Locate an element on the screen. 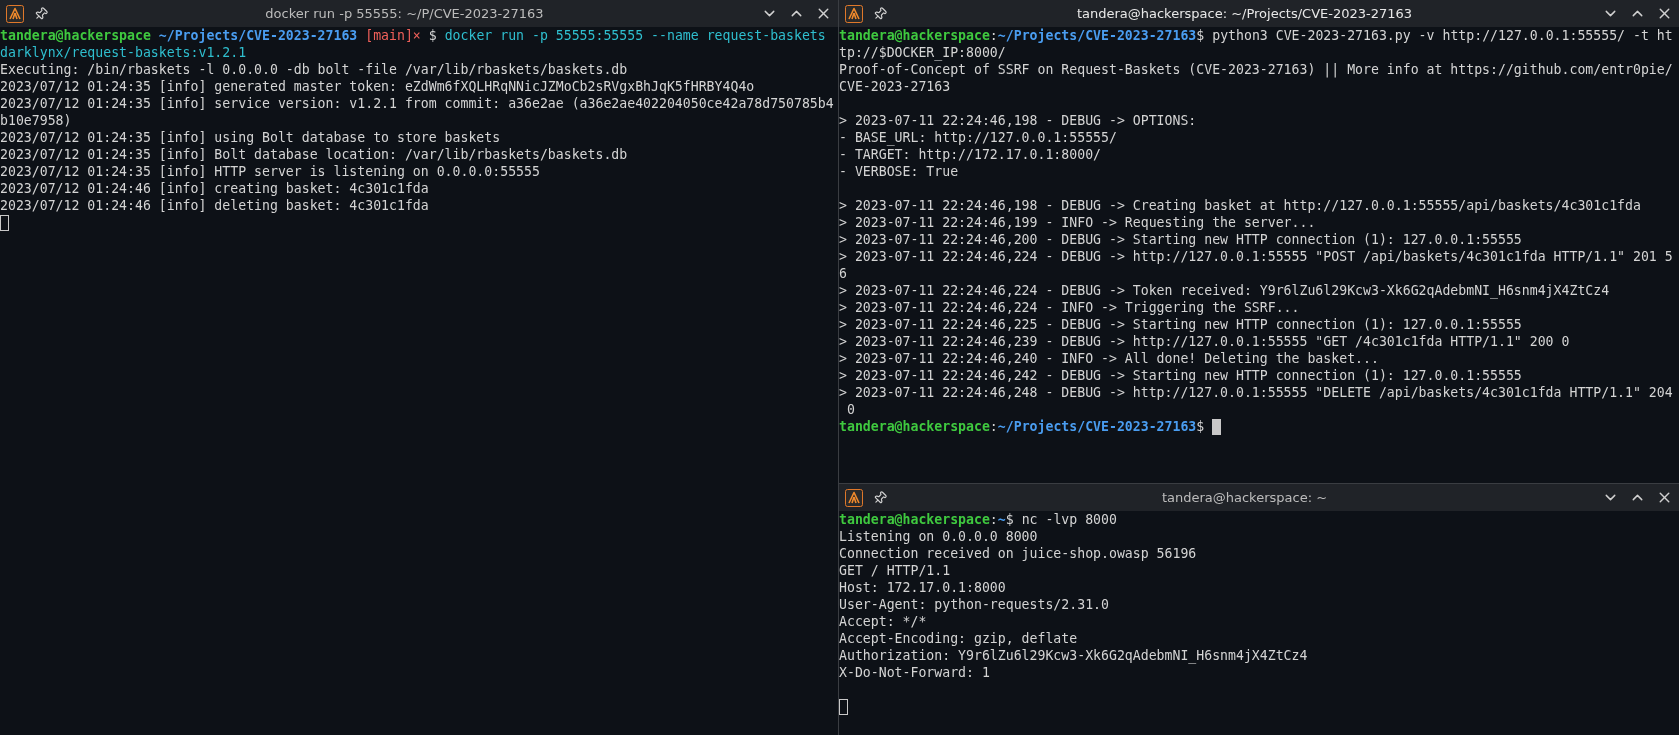  output-line: User-Agent: python-requests/2.31.0 is located at coordinates (974, 604).